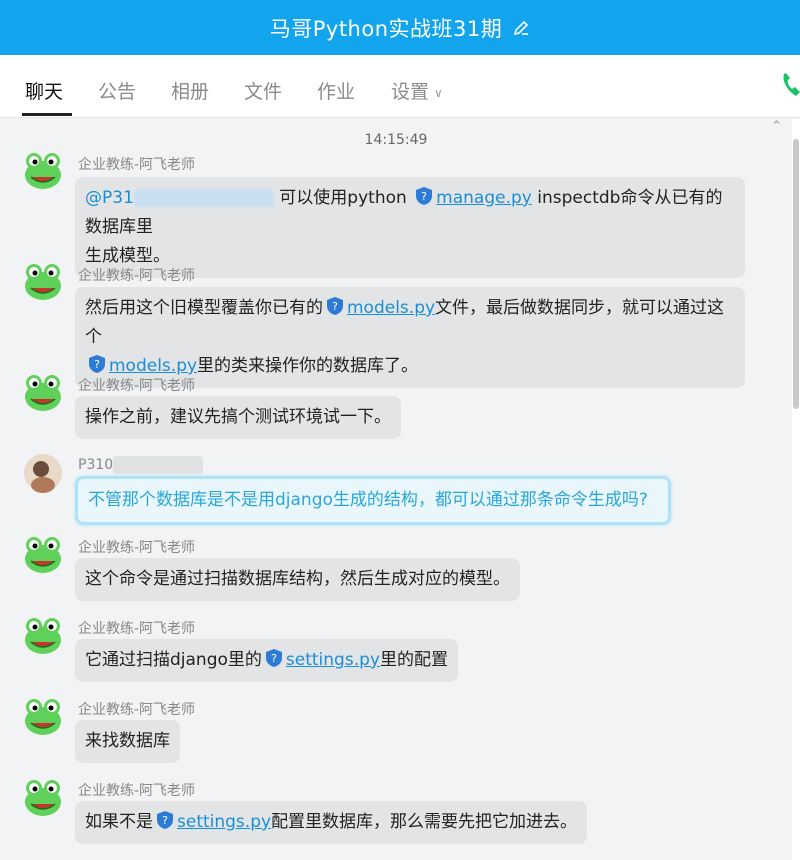  I want to click on message-bubble-highlighted: 不管那个数据库是不是用django生成的结构，都可以通过那条命令生成吗?, so click(373, 500).